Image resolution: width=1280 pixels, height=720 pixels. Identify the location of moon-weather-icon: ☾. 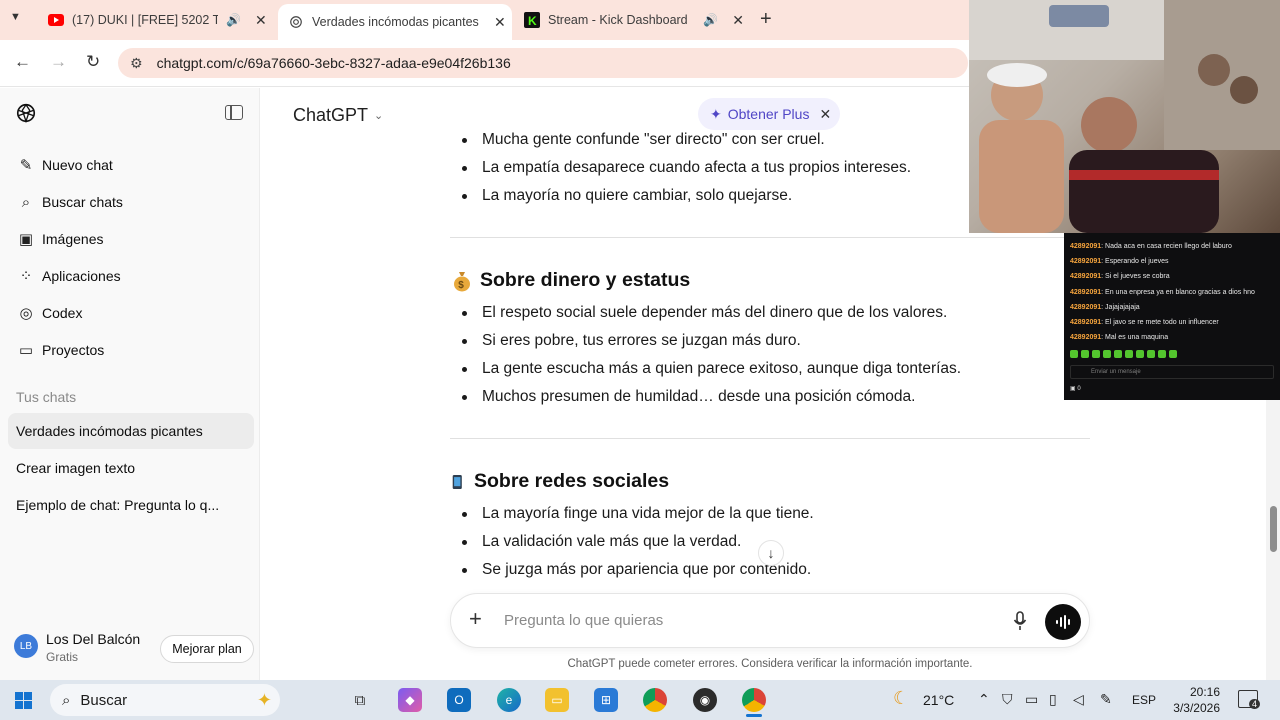
(901, 698).